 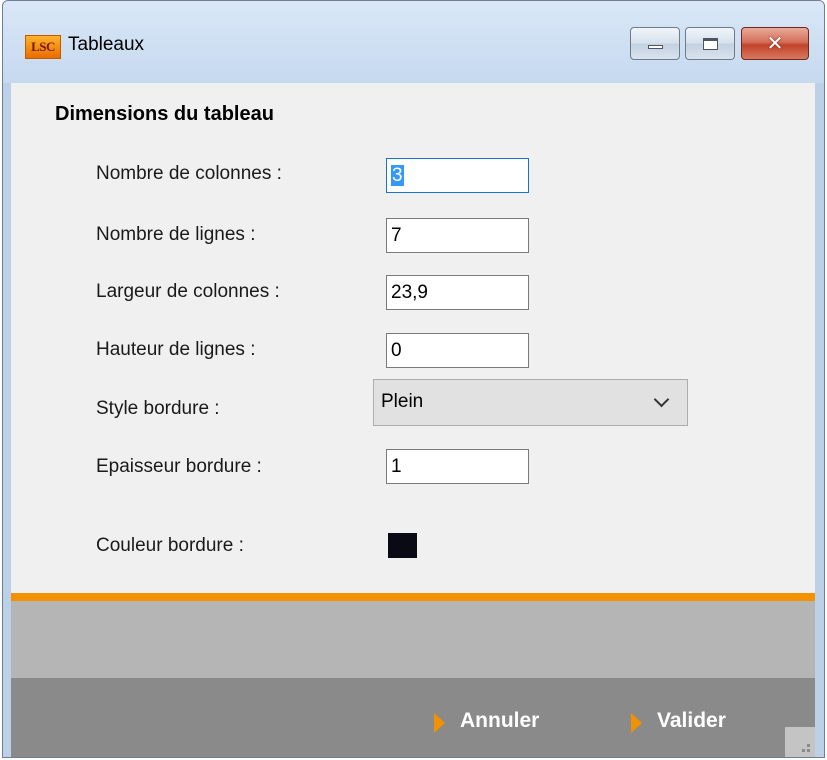 I want to click on border-color-label: Couleur bordure :, so click(x=170, y=545).